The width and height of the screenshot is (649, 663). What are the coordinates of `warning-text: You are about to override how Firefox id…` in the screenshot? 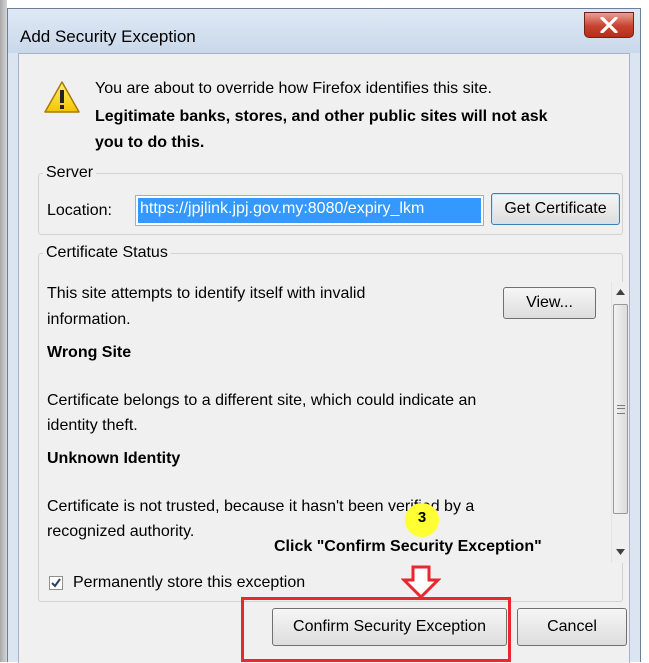 It's located at (293, 88).